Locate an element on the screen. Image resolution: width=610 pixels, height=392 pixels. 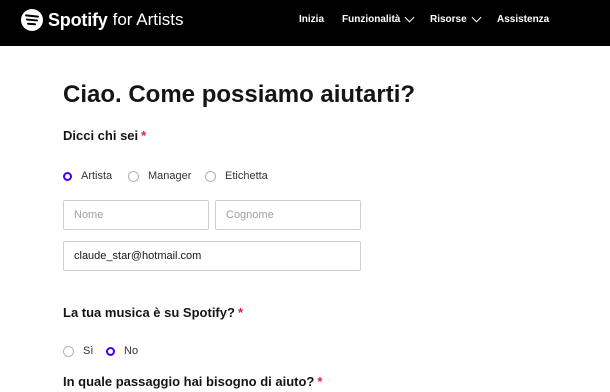
email-field is located at coordinates (212, 256).